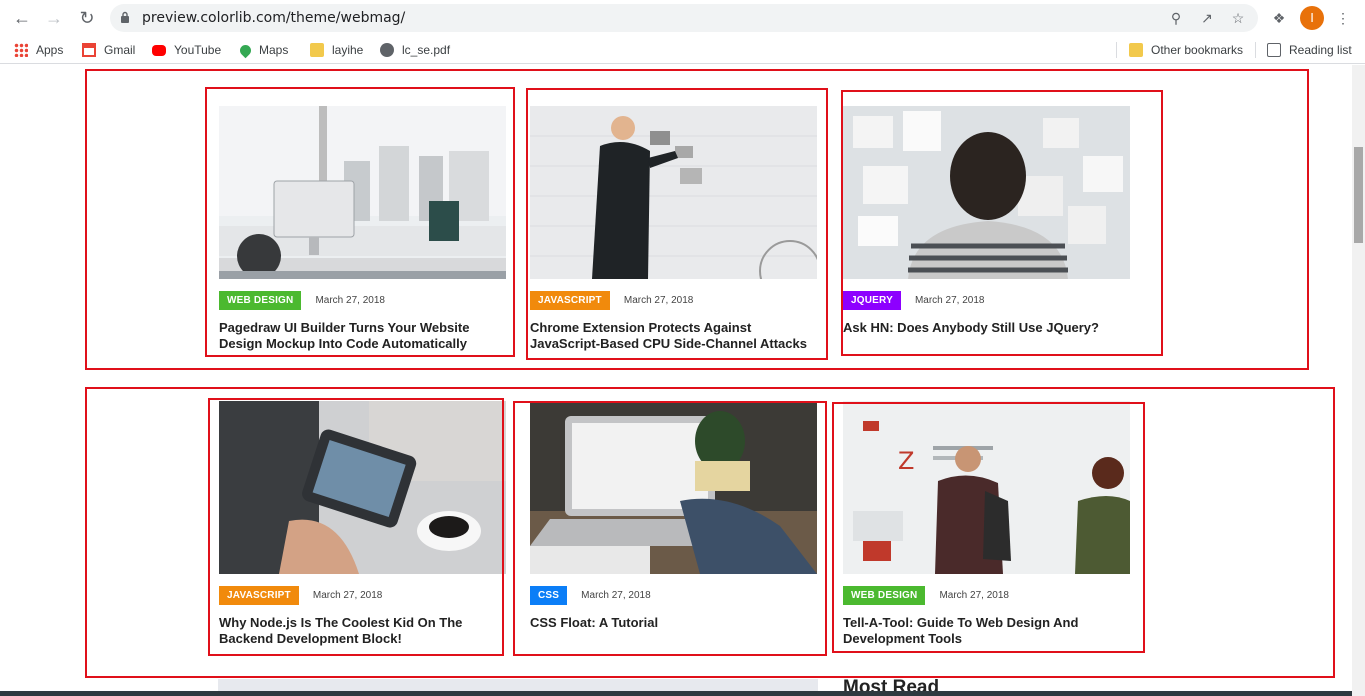 This screenshot has width=1365, height=696. What do you see at coordinates (1279, 18) in the screenshot?
I see `extensions-icon: ❖` at bounding box center [1279, 18].